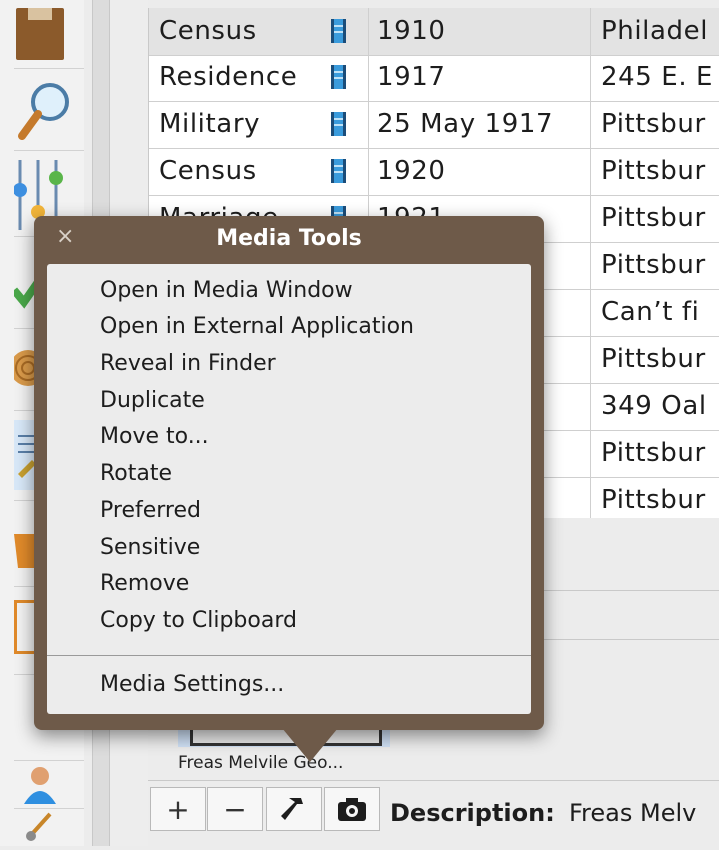  Describe the element at coordinates (198, 620) in the screenshot. I see `menu-item-copy-to-clipboard: Copy to Clipboard` at that location.